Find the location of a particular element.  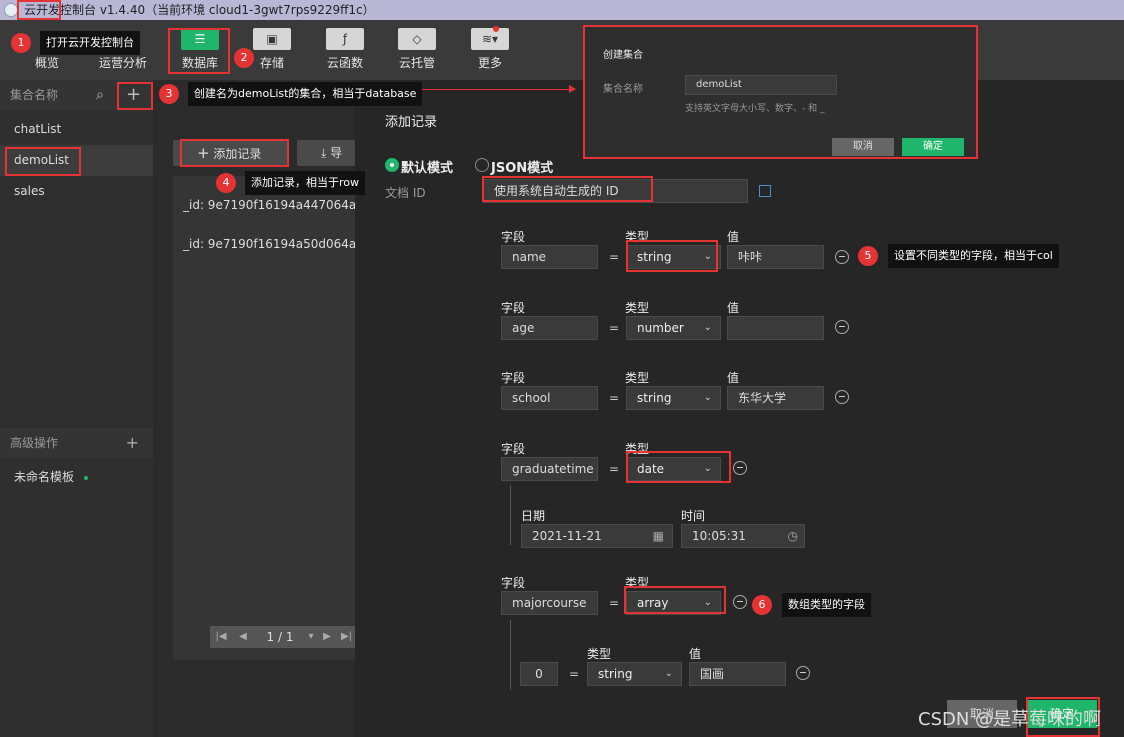

date-label: 日期 is located at coordinates (533, 516).